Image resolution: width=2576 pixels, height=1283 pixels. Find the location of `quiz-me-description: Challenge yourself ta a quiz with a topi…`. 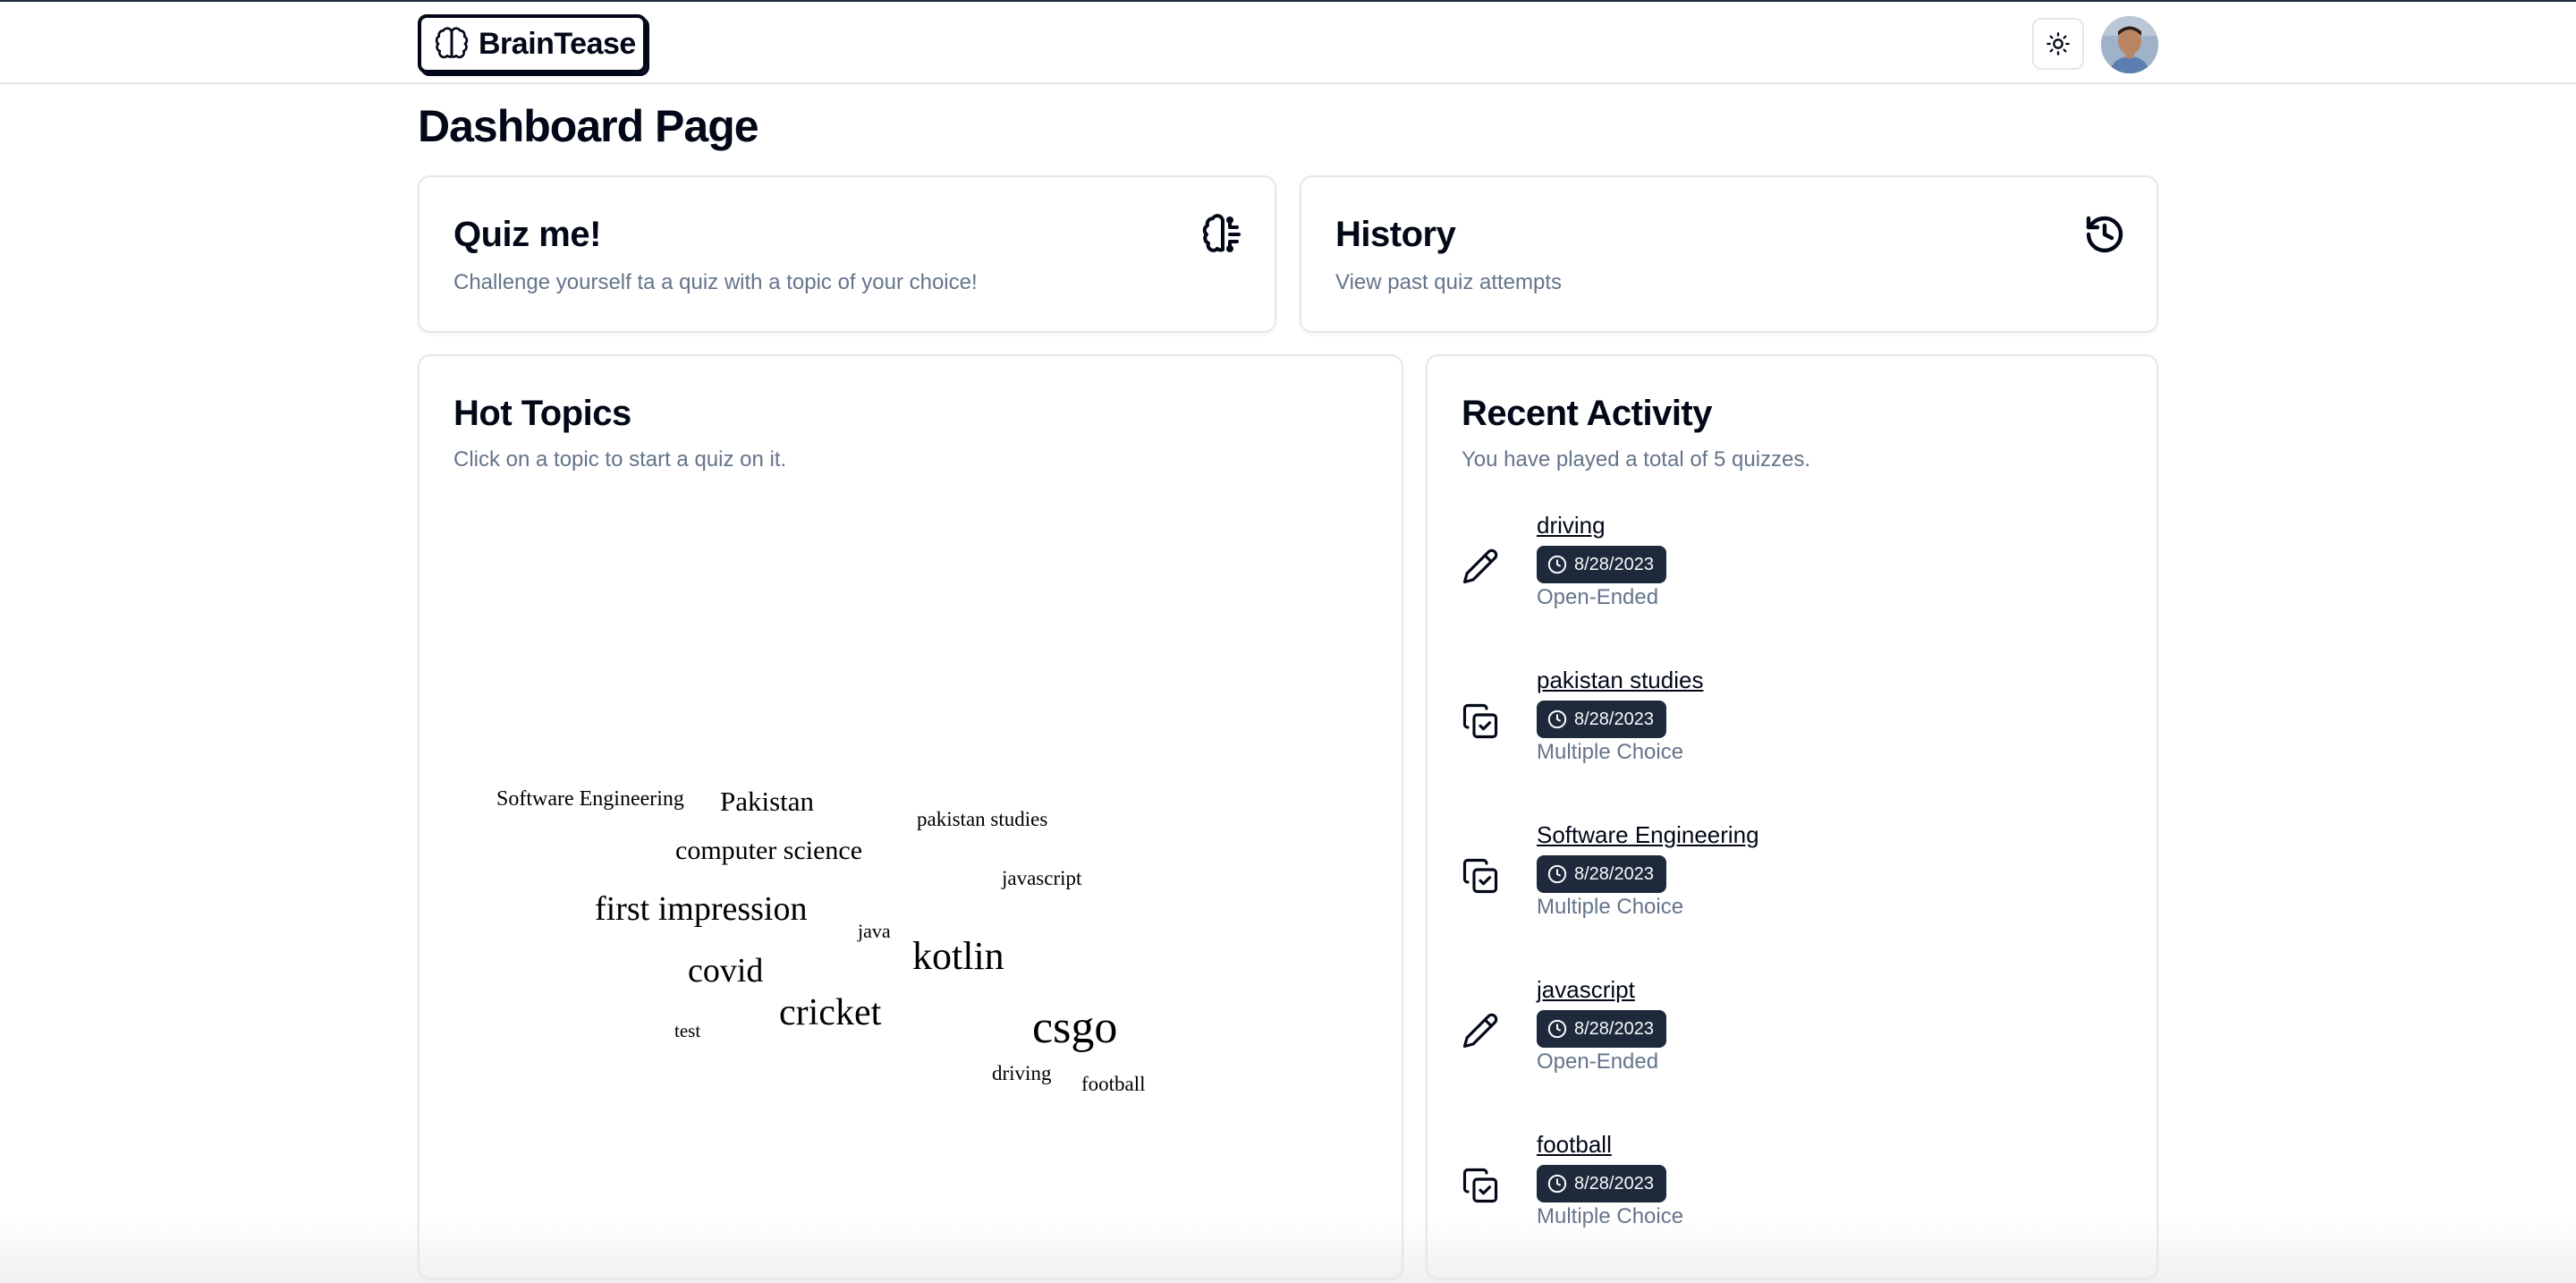

quiz-me-description: Challenge yourself ta a quiz with a topi… is located at coordinates (715, 282).